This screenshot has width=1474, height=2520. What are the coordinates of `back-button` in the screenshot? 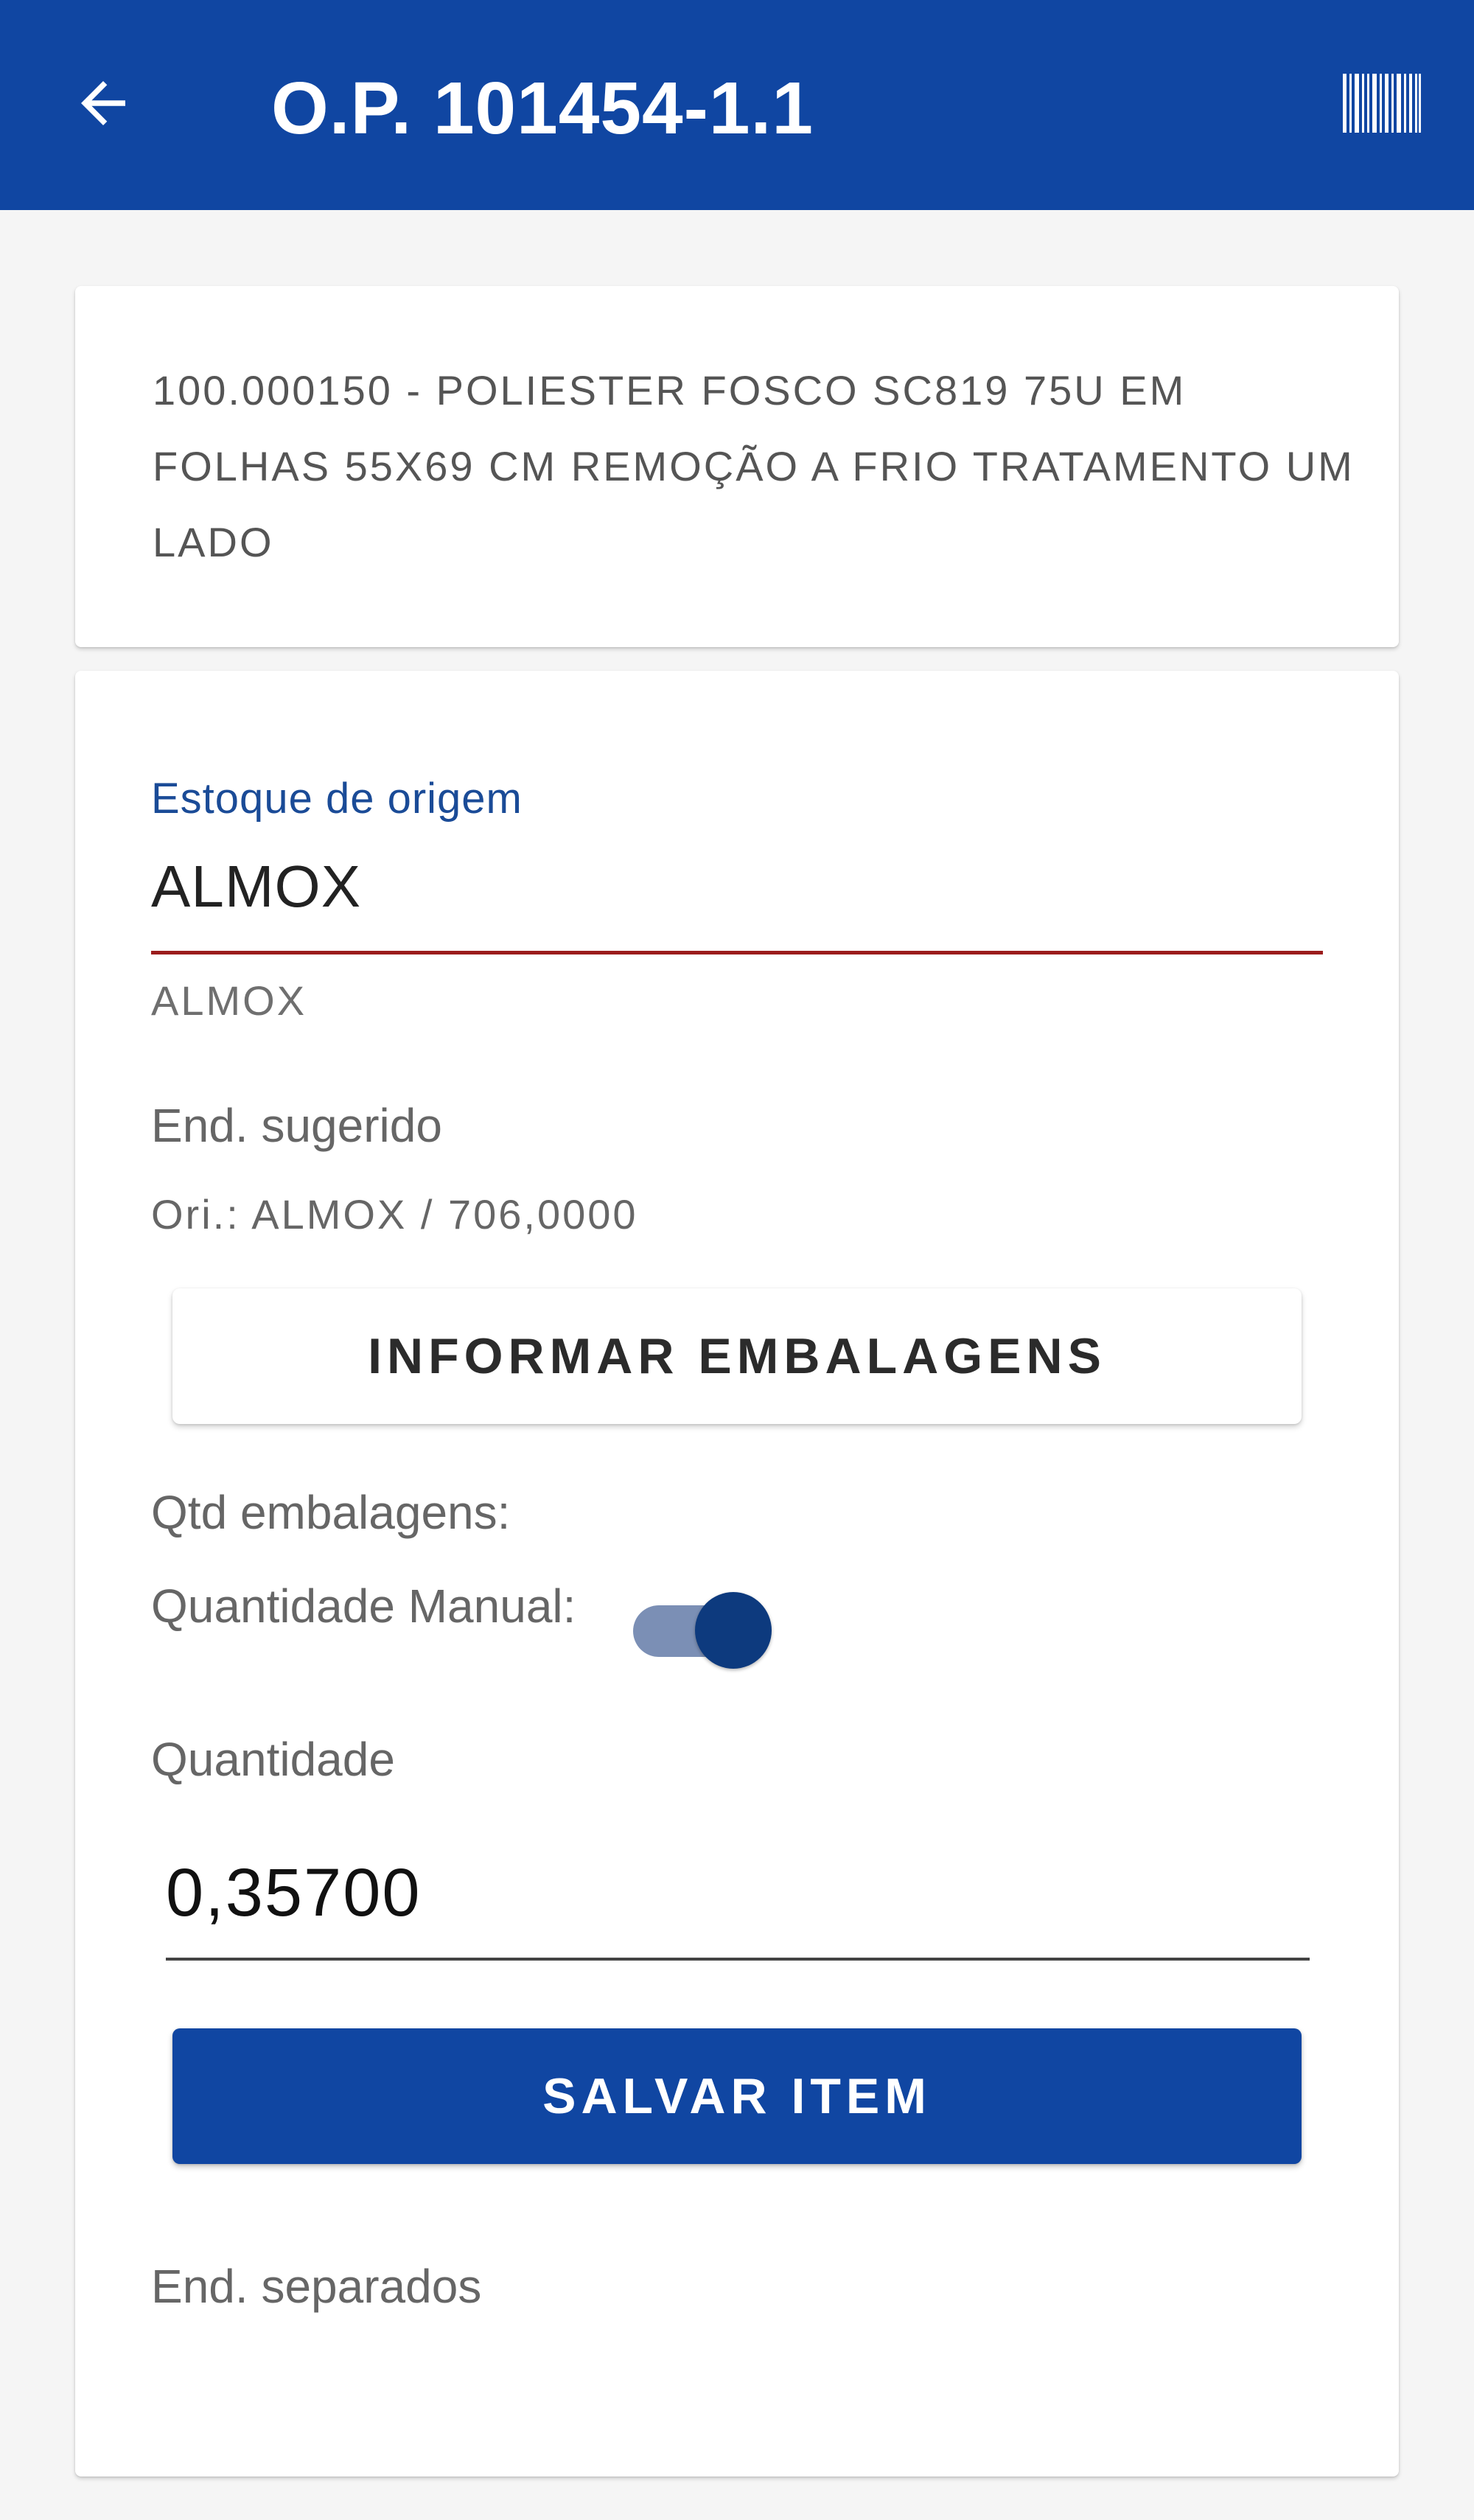 It's located at (103, 103).